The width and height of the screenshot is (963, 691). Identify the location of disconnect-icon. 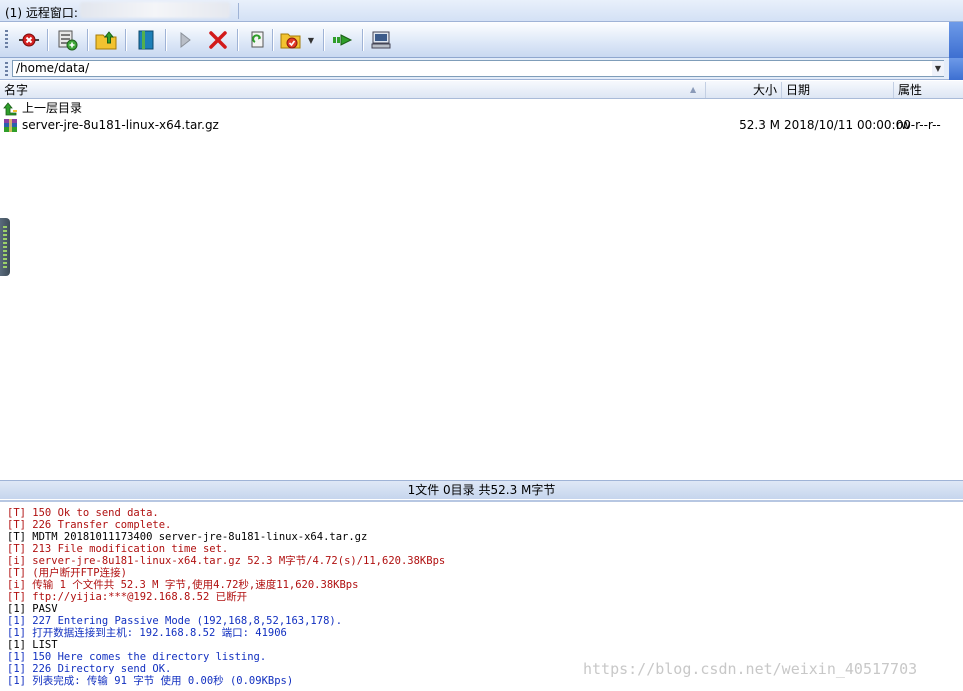
(29, 40).